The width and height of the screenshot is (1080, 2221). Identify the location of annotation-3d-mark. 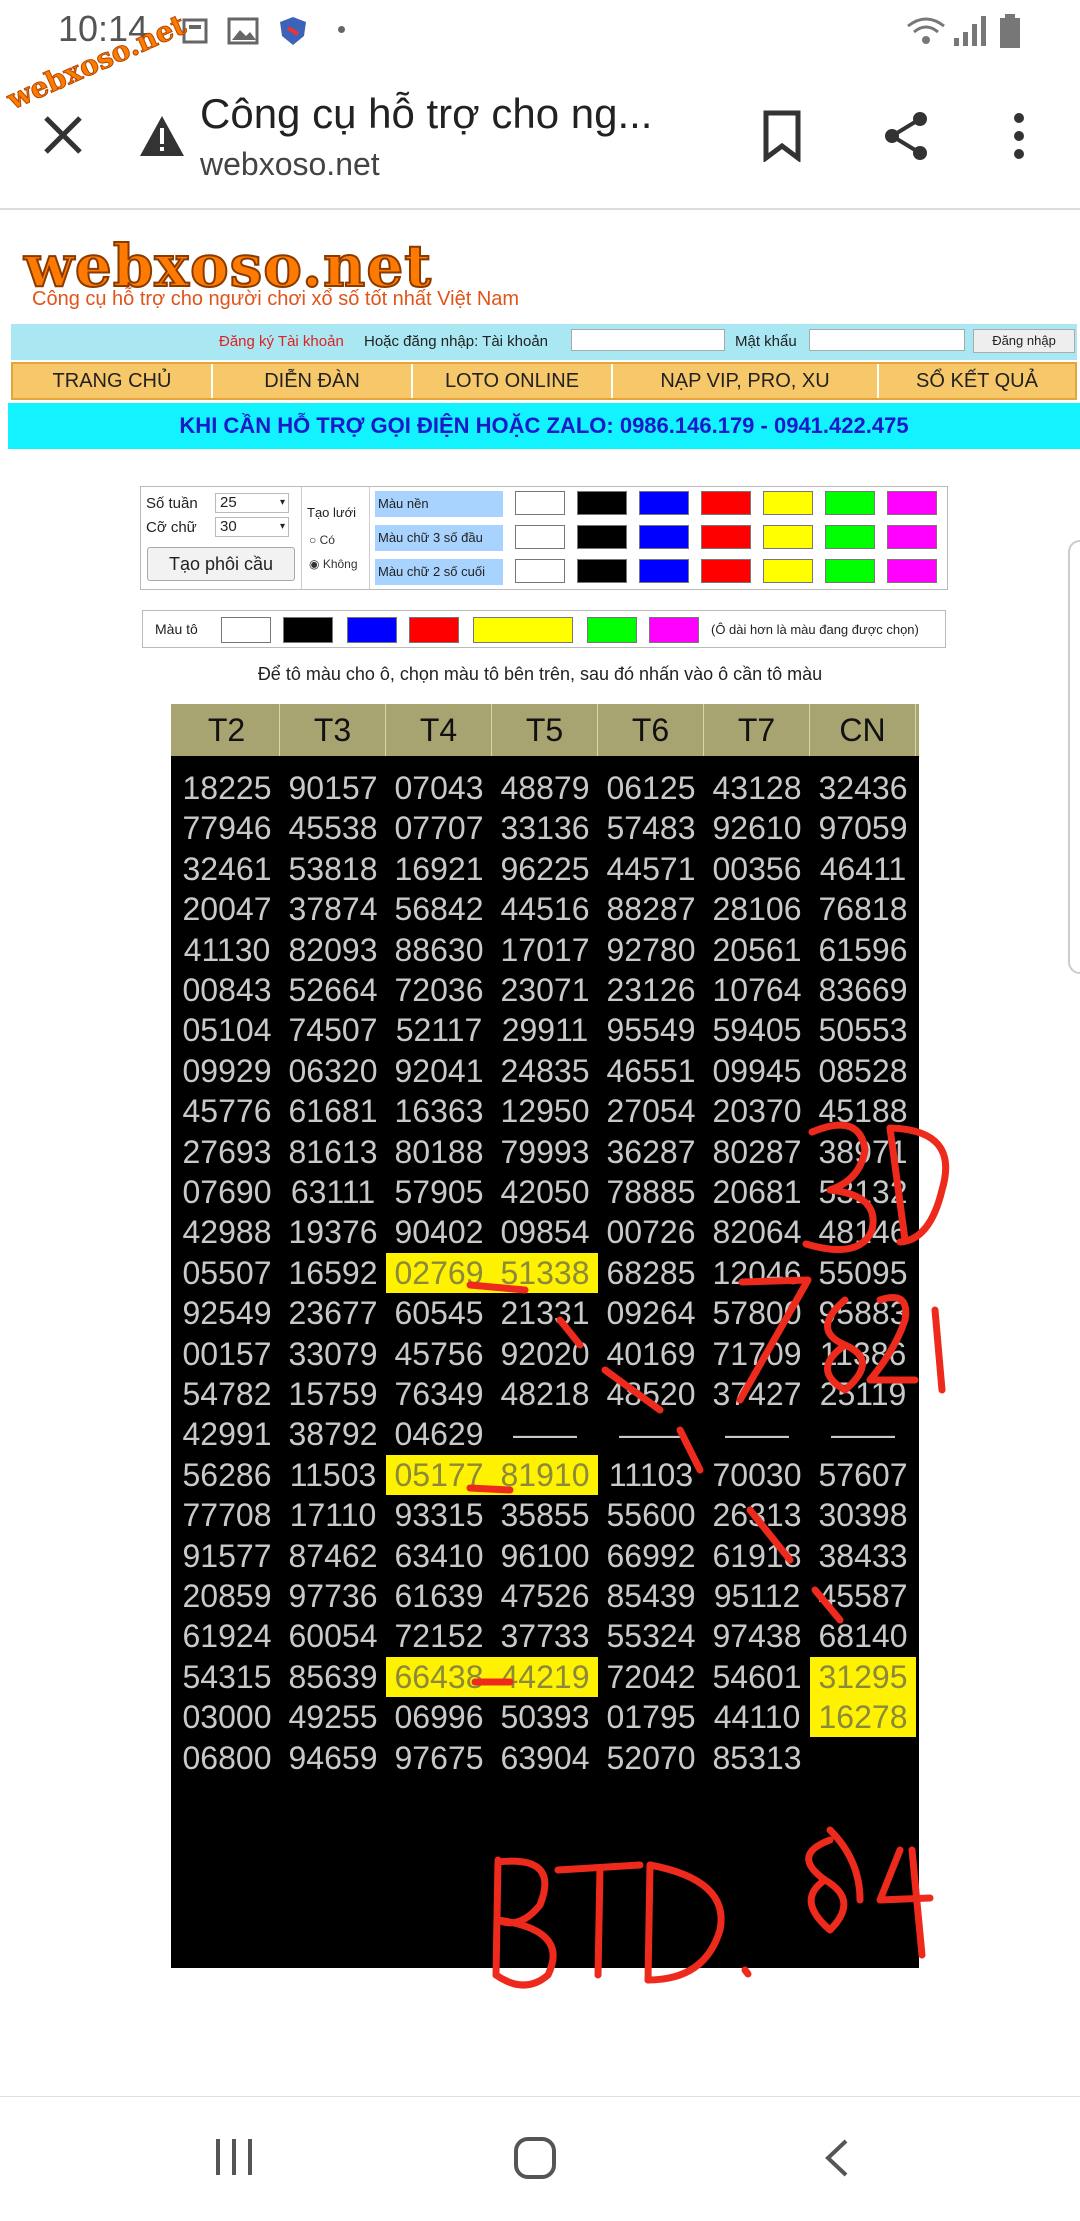
(876, 1187).